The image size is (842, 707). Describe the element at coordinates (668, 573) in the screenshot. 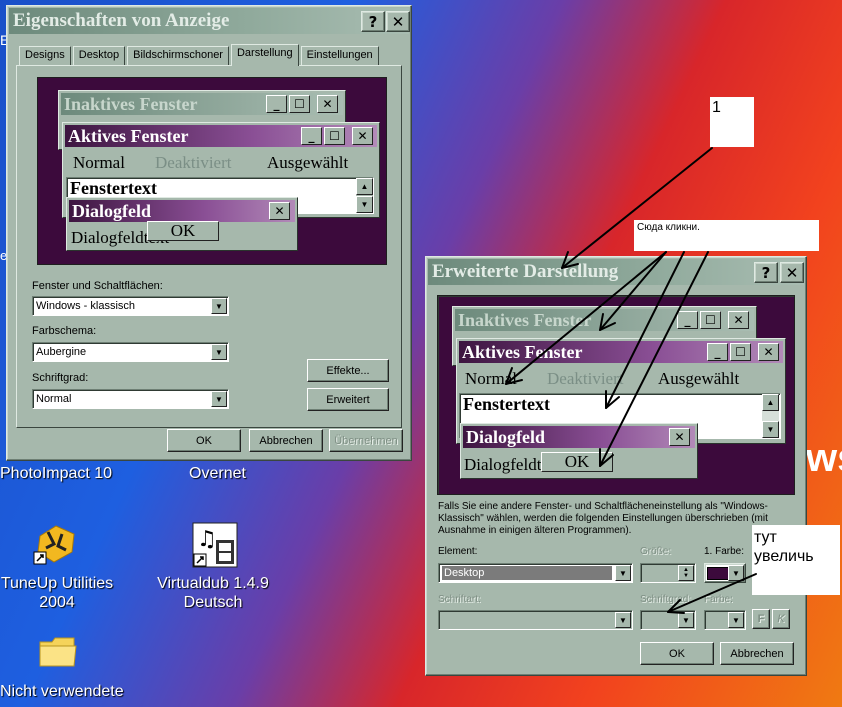

I see `size-spinner: ▲ ▼` at that location.